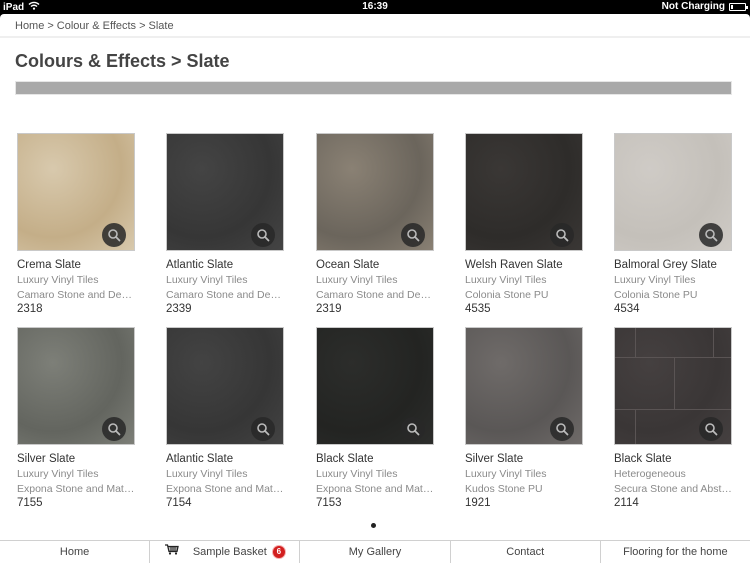 Image resolution: width=750 pixels, height=563 pixels. Describe the element at coordinates (329, 309) in the screenshot. I see `product-code: 2319` at that location.